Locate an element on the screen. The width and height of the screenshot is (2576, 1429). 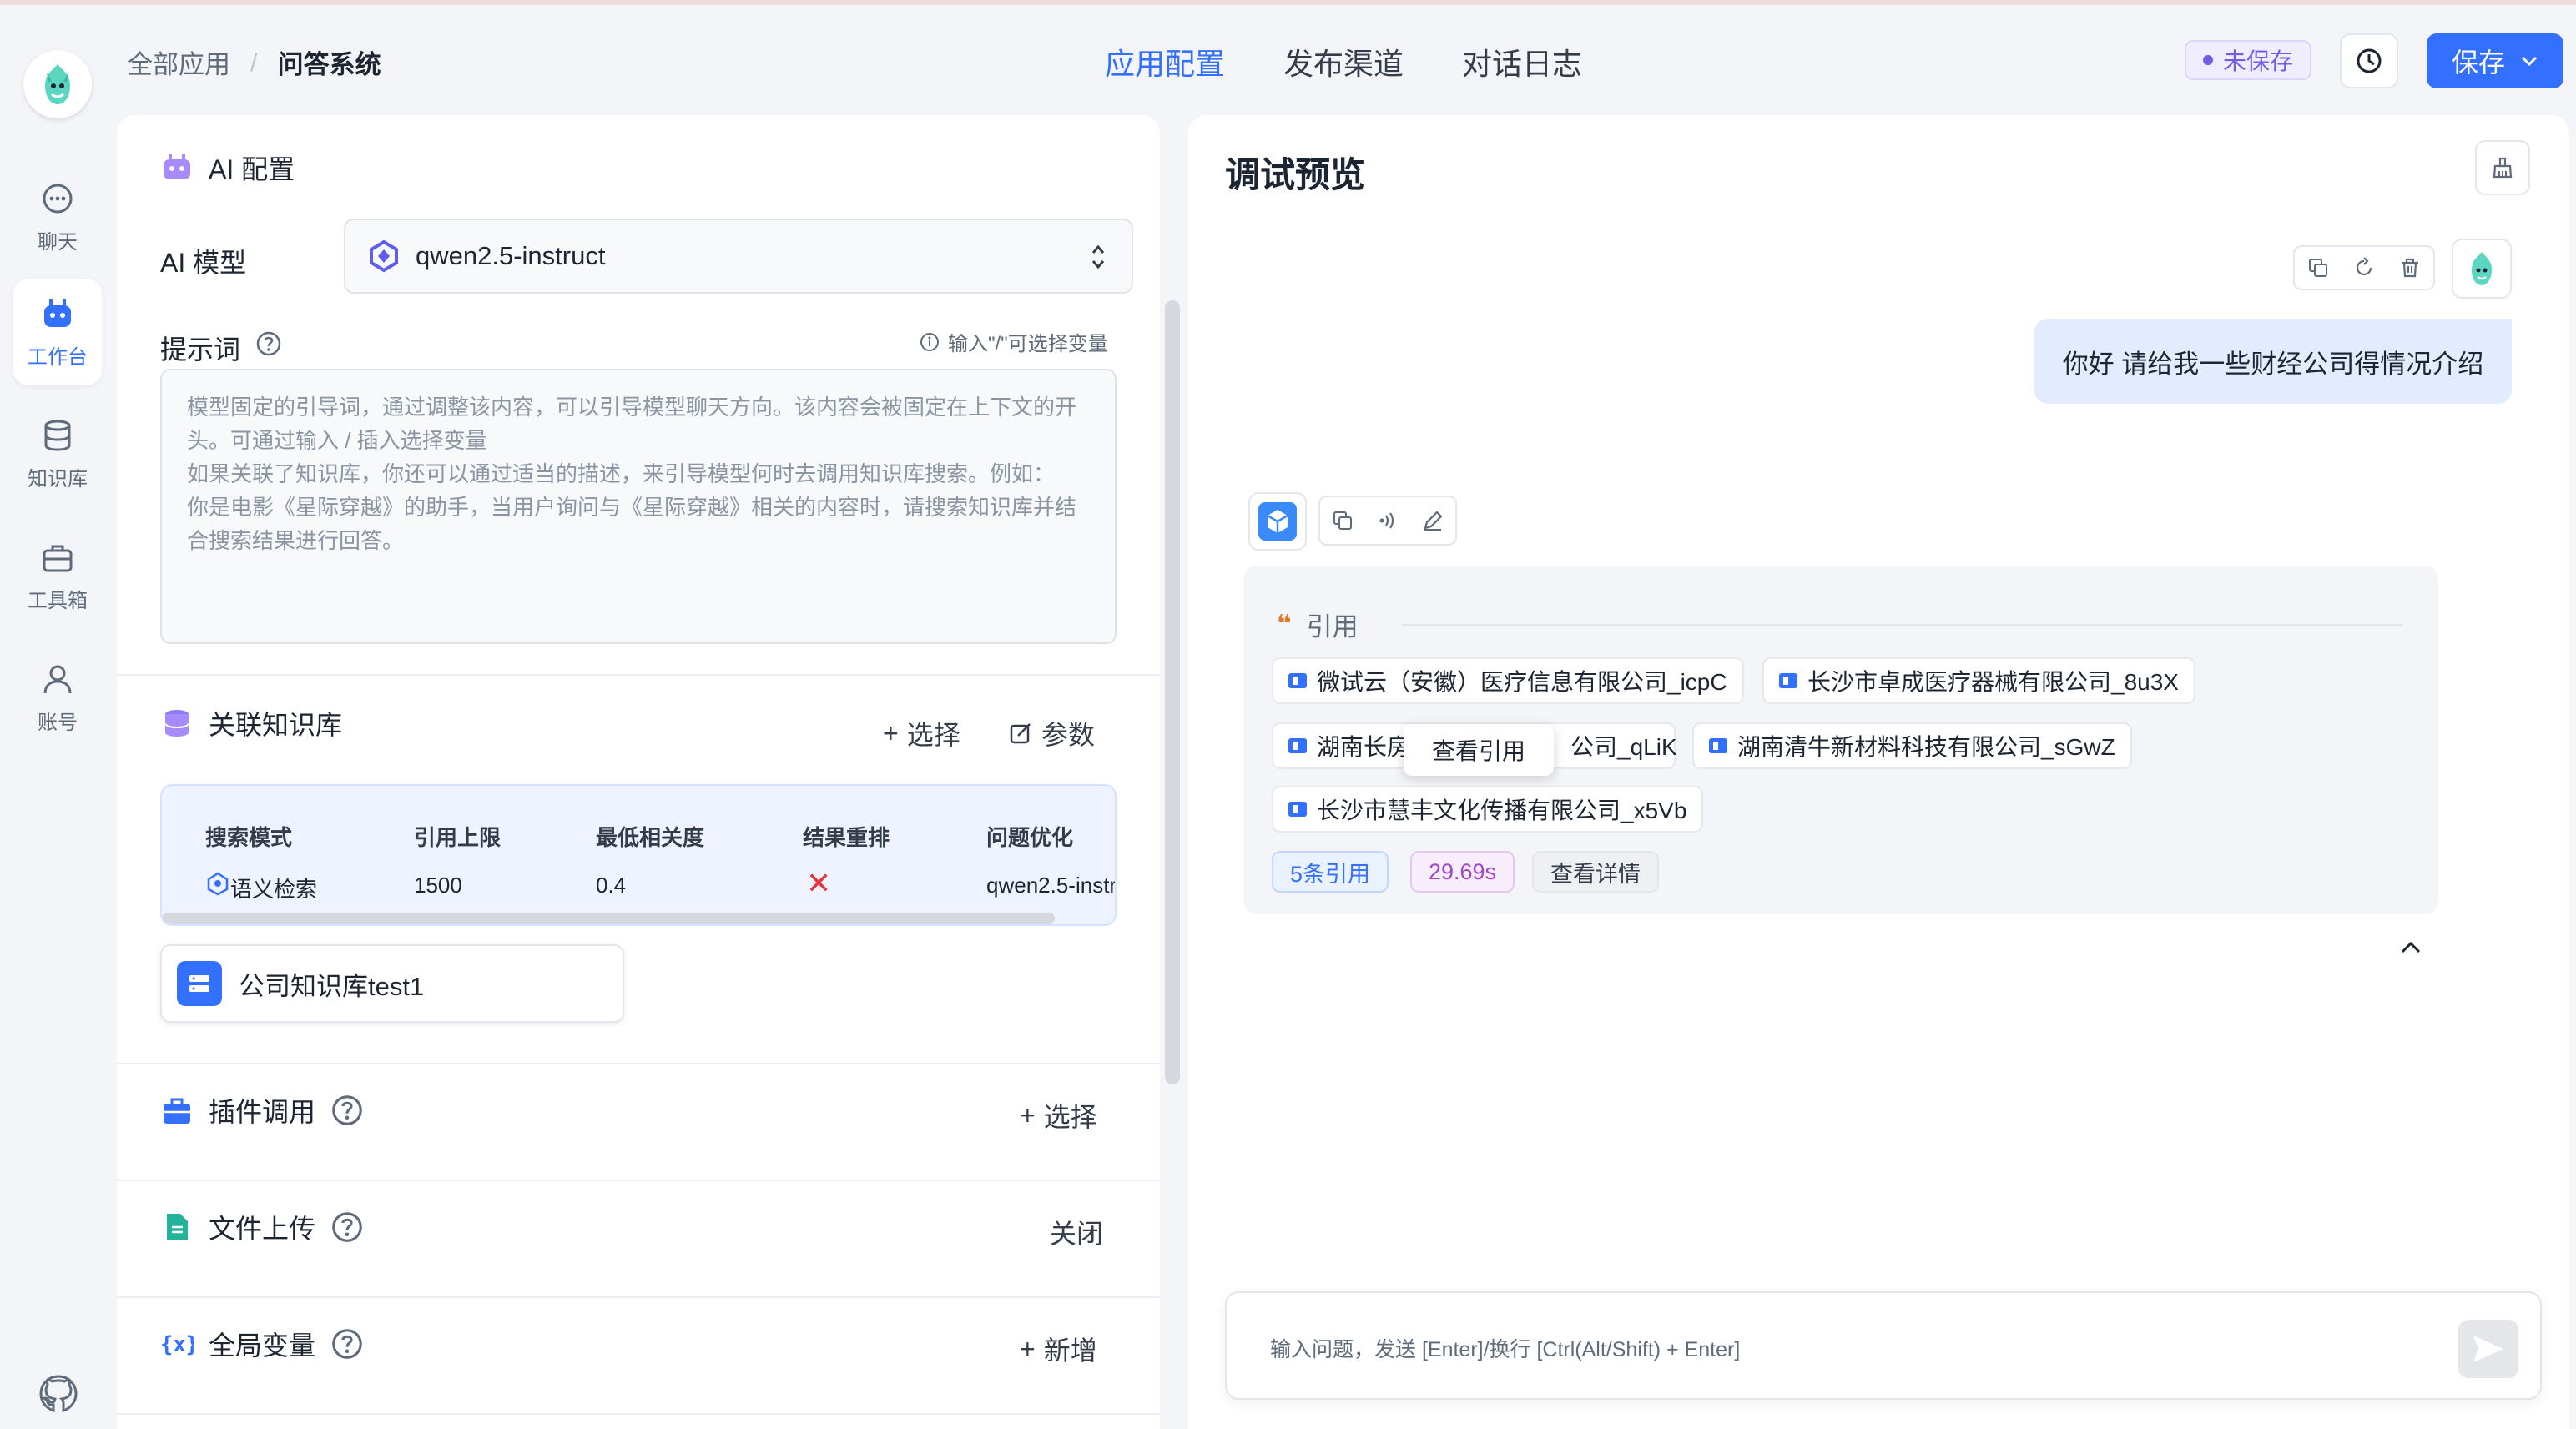
sidebar-item-account: 账号 is located at coordinates (57, 697).